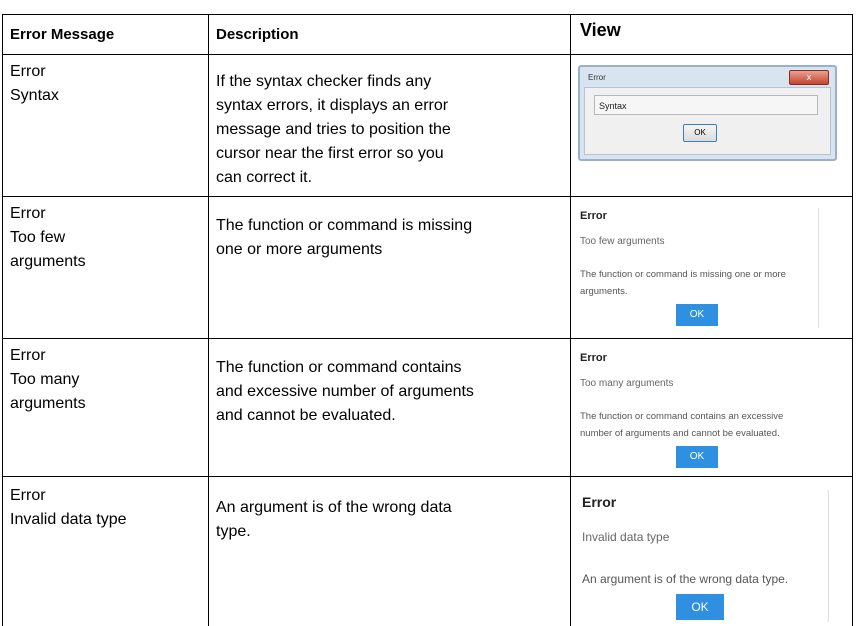 The width and height of the screenshot is (856, 626). Describe the element at coordinates (48, 391) in the screenshot. I see `row3-message-line2: Too many arguments` at that location.